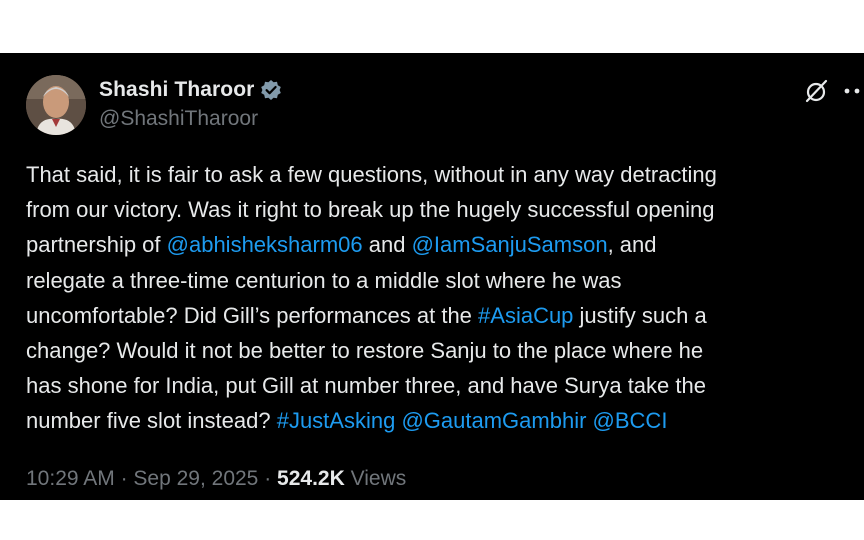 This screenshot has height=540, width=864. What do you see at coordinates (817, 91) in the screenshot?
I see `grok-icon` at bounding box center [817, 91].